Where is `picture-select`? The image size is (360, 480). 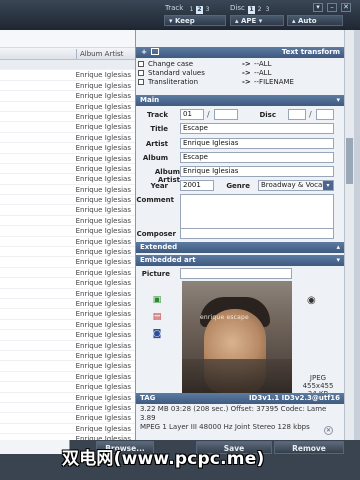 picture-select is located at coordinates (236, 273).